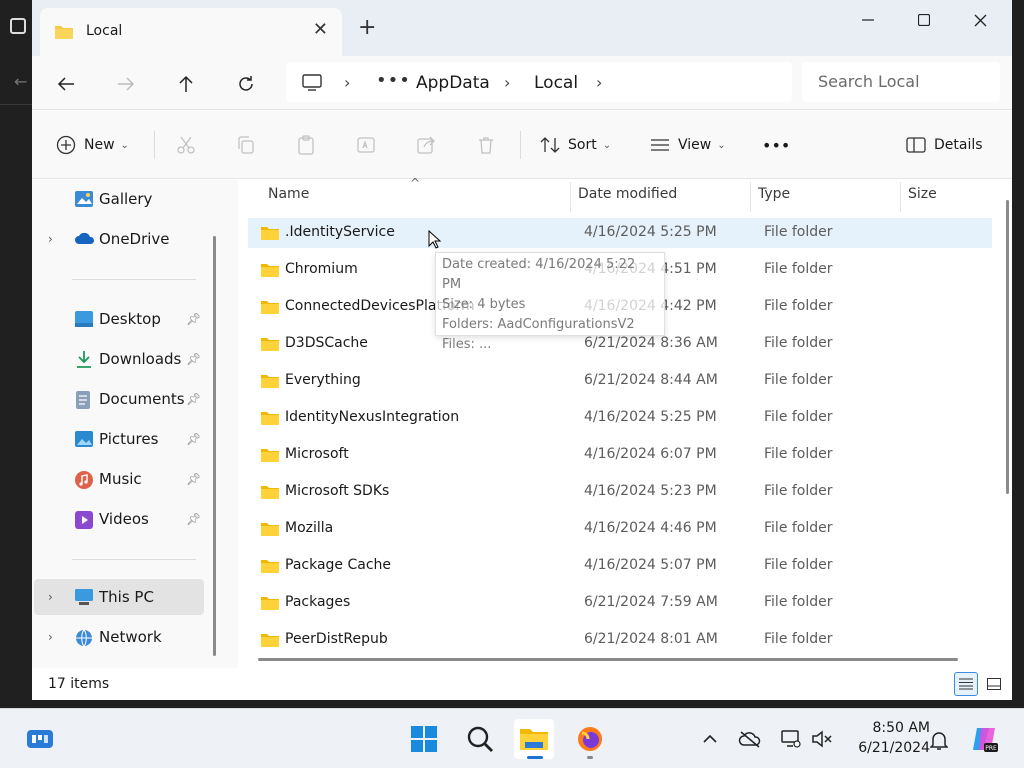 The height and width of the screenshot is (768, 1024). What do you see at coordinates (944, 145) in the screenshot?
I see `details-pane-button: Details` at bounding box center [944, 145].